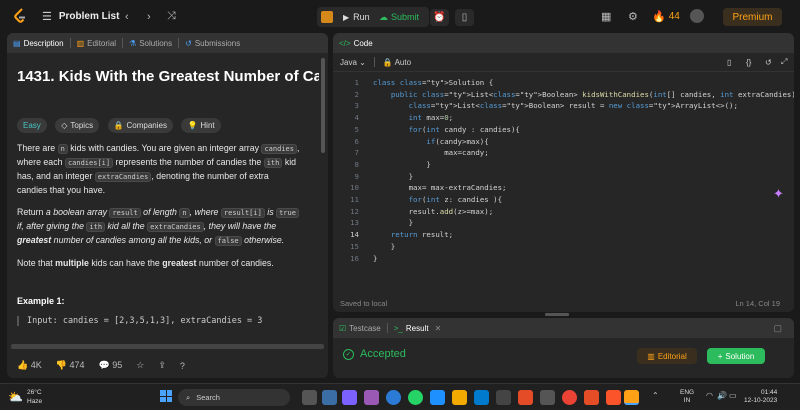  What do you see at coordinates (171, 16) in the screenshot?
I see `random-problem-button: ⤨` at bounding box center [171, 16].